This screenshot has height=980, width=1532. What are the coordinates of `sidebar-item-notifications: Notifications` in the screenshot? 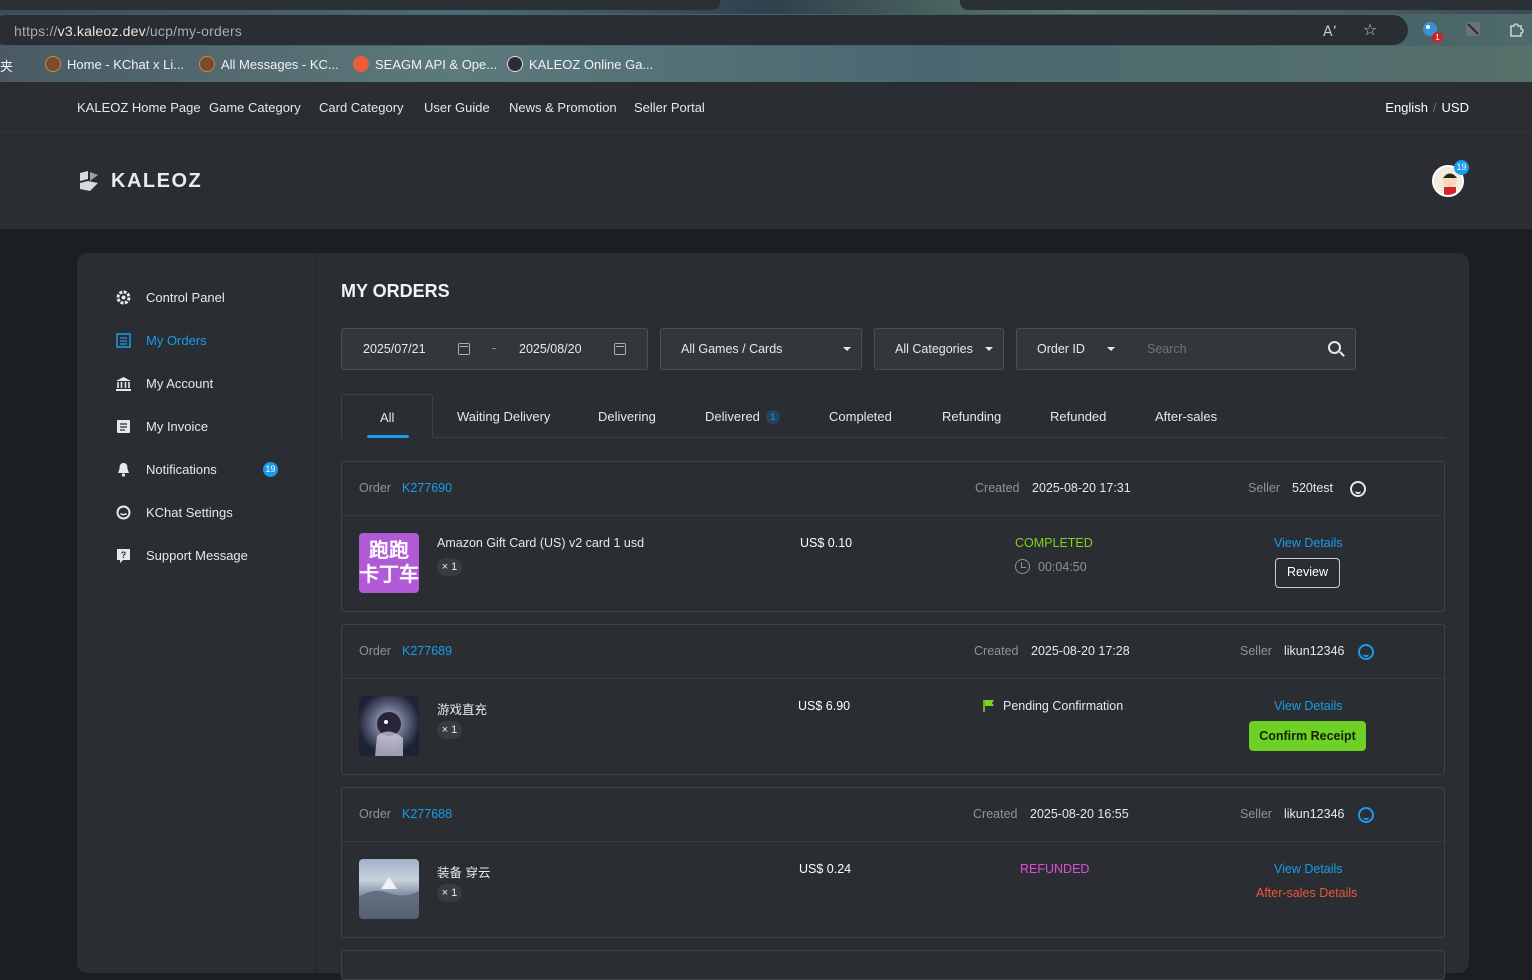 It's located at (166, 469).